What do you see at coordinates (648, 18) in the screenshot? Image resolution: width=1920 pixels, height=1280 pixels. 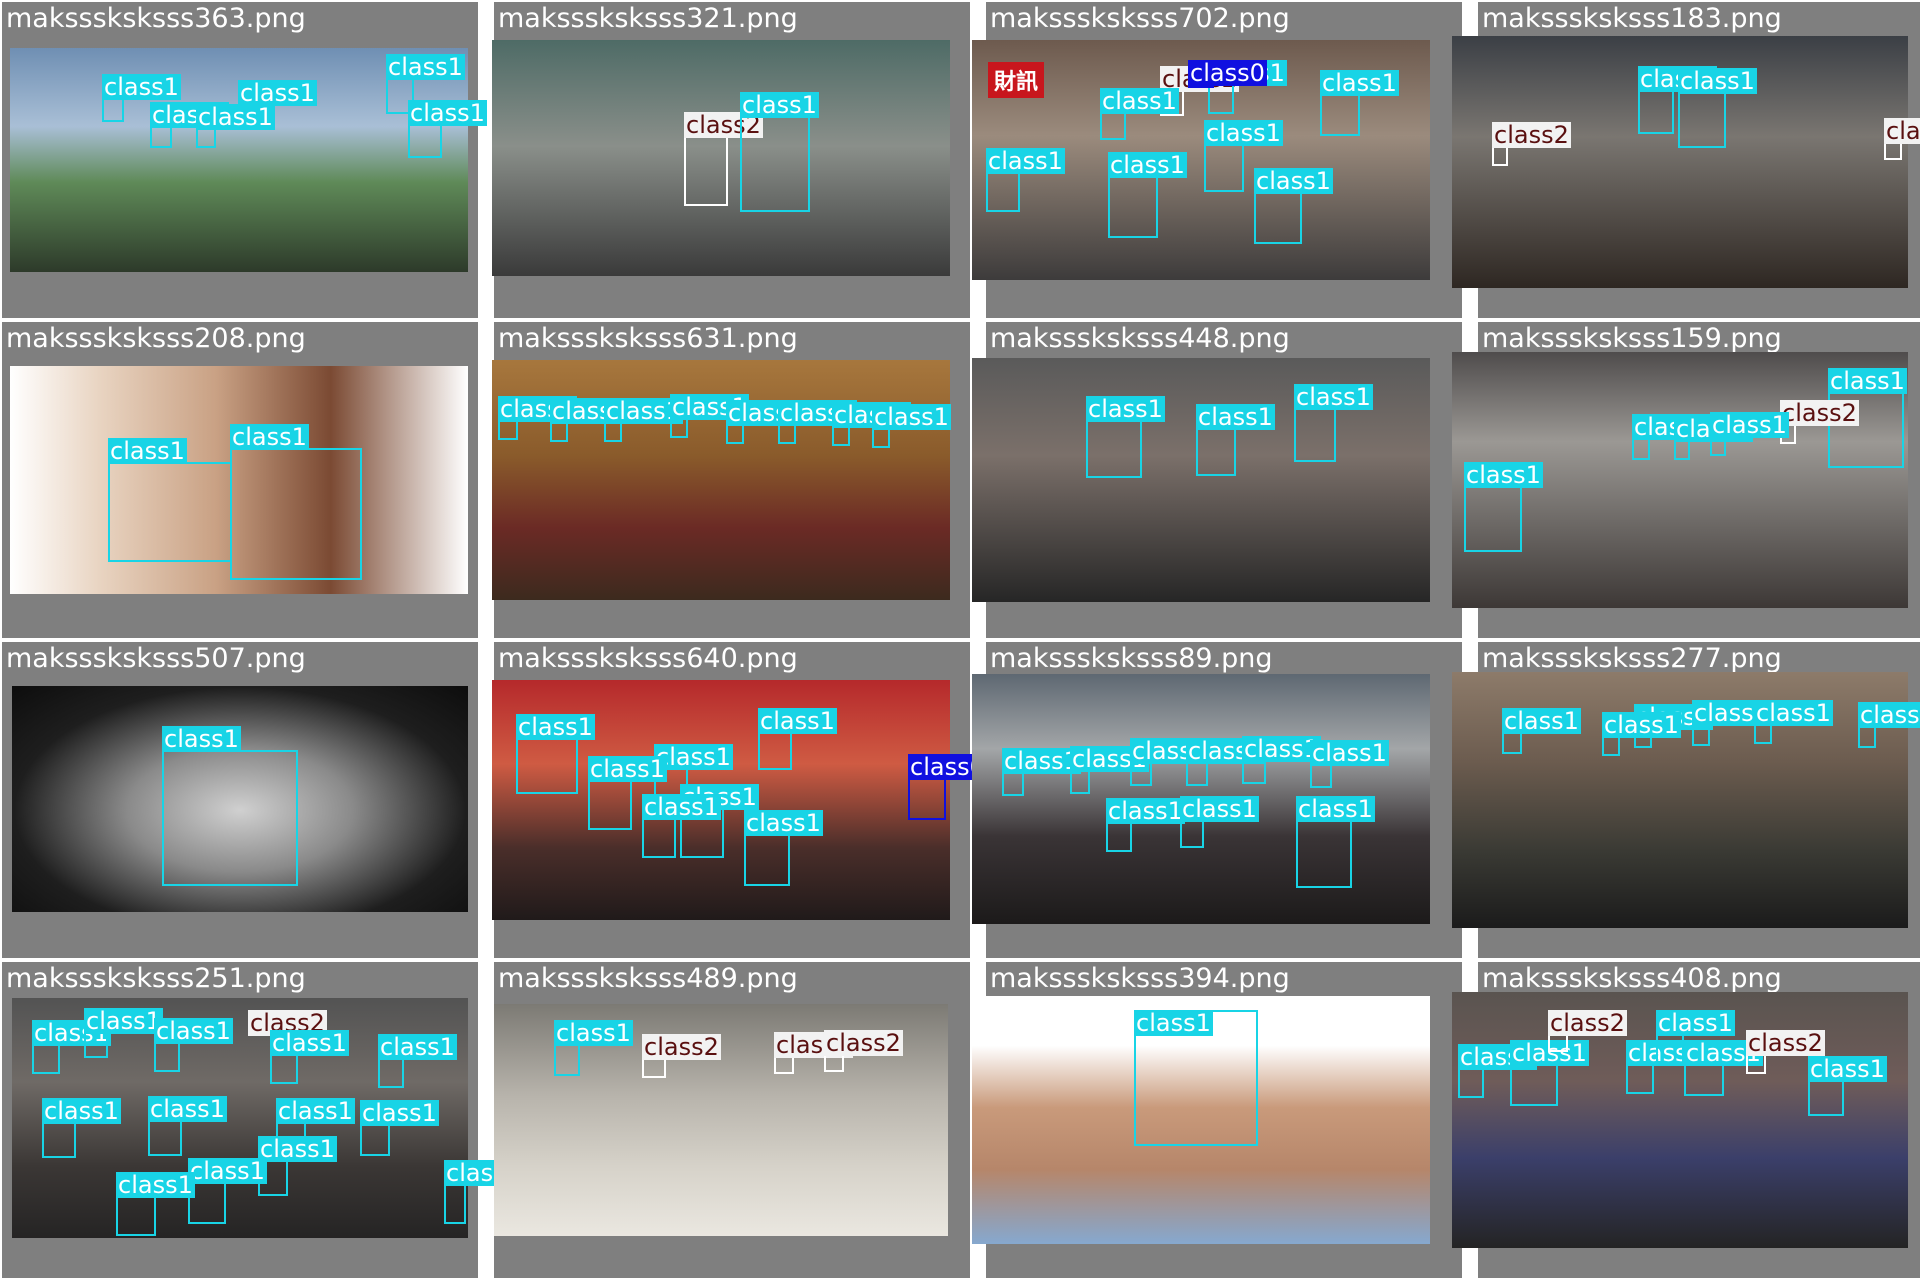 I see `tile-filename: maksssksksss321.png` at bounding box center [648, 18].